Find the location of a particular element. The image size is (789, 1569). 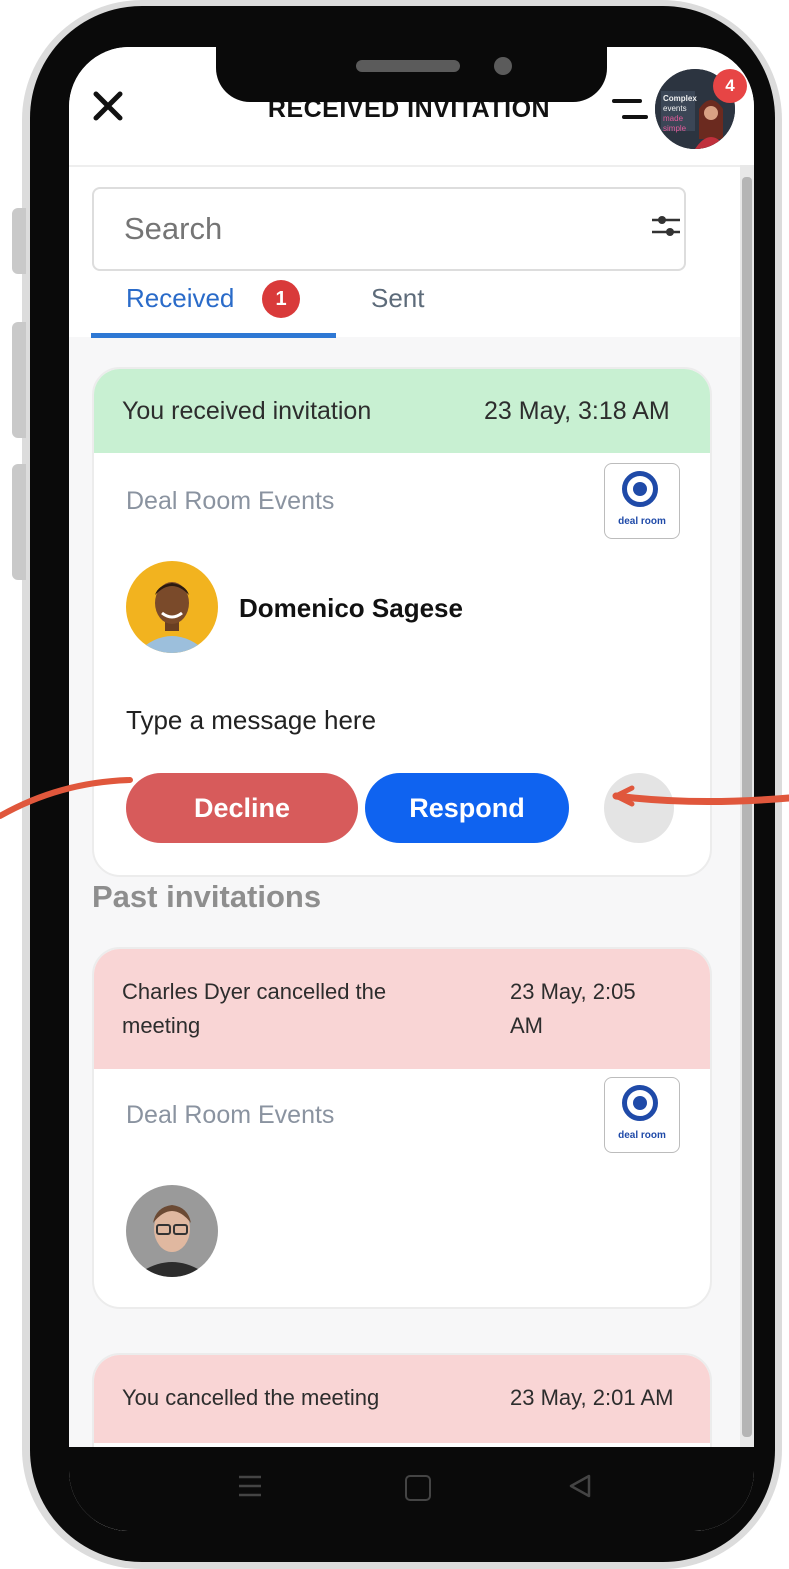

phone-notch is located at coordinates (411, 71).